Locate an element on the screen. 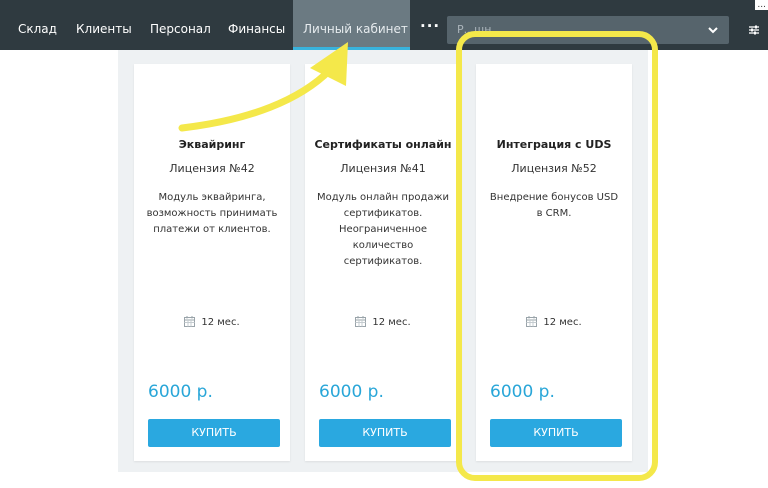 This screenshot has width=768, height=488. card-license: Лицензия №41 is located at coordinates (383, 168).